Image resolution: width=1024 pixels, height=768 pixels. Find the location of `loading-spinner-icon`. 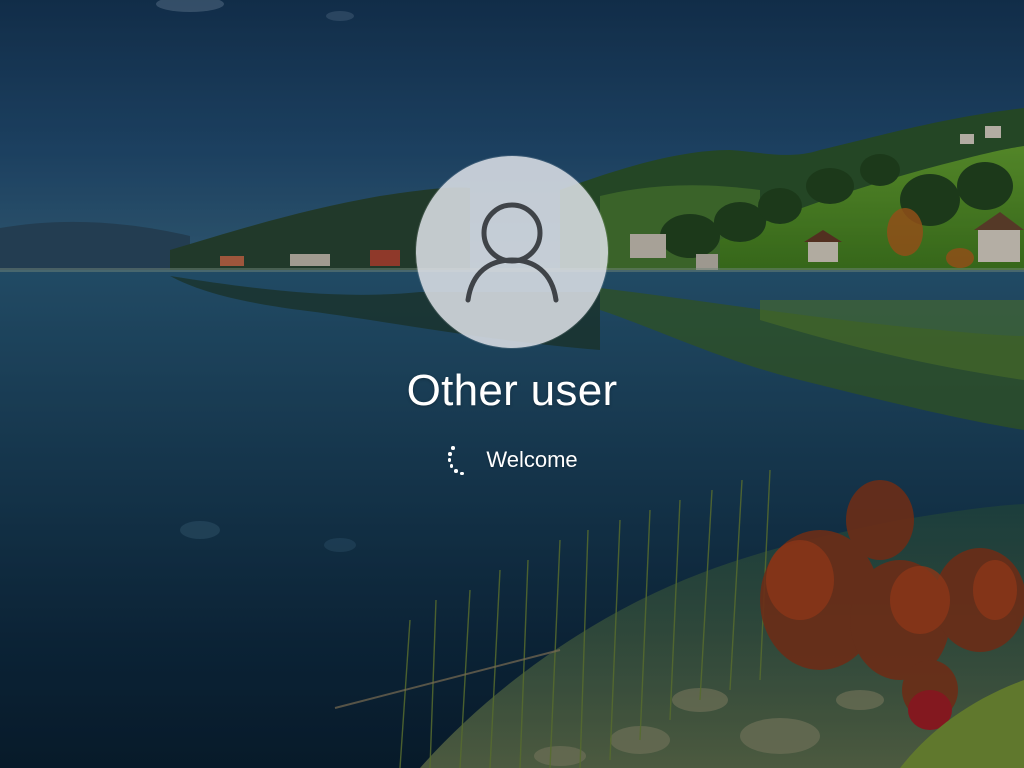

loading-spinner-icon is located at coordinates (458, 460).